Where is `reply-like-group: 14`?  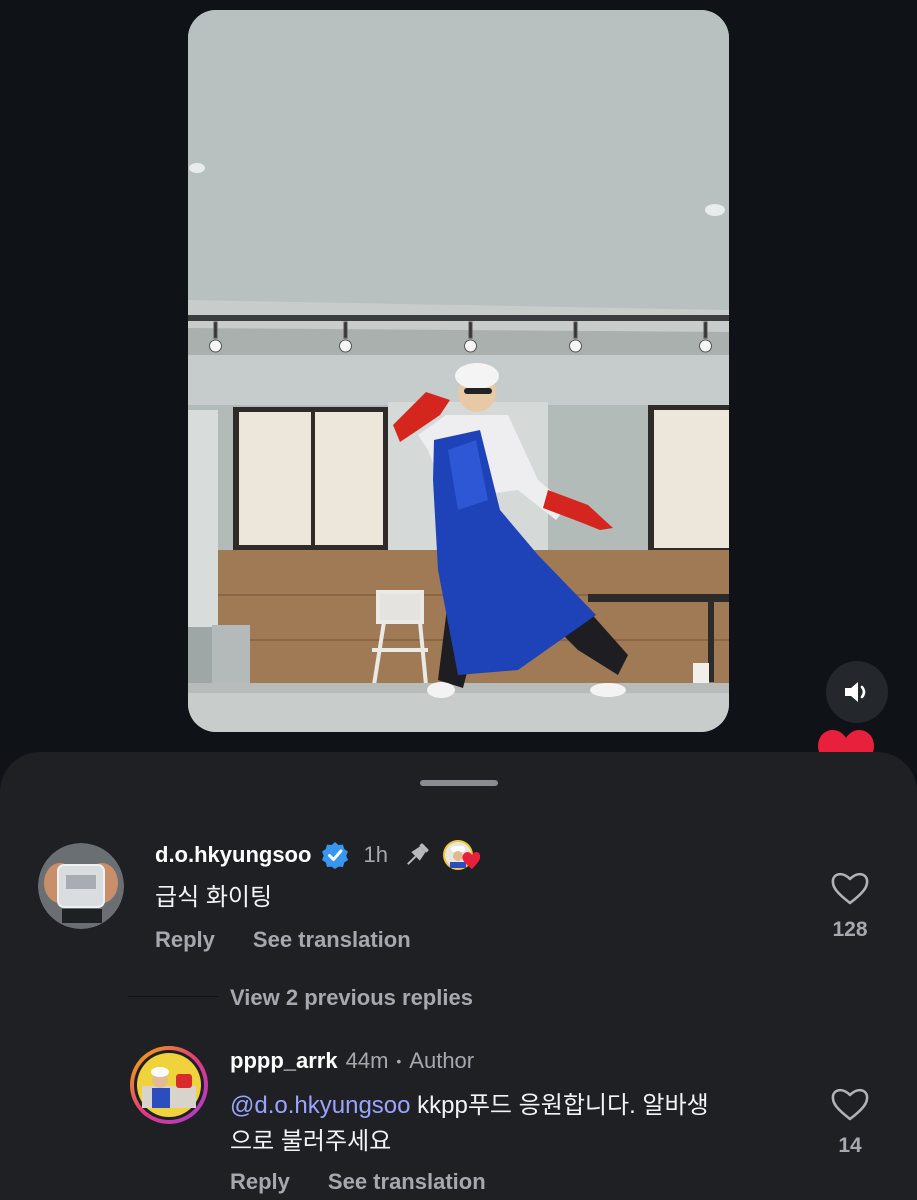
reply-like-group: 14 is located at coordinates (850, 1122).